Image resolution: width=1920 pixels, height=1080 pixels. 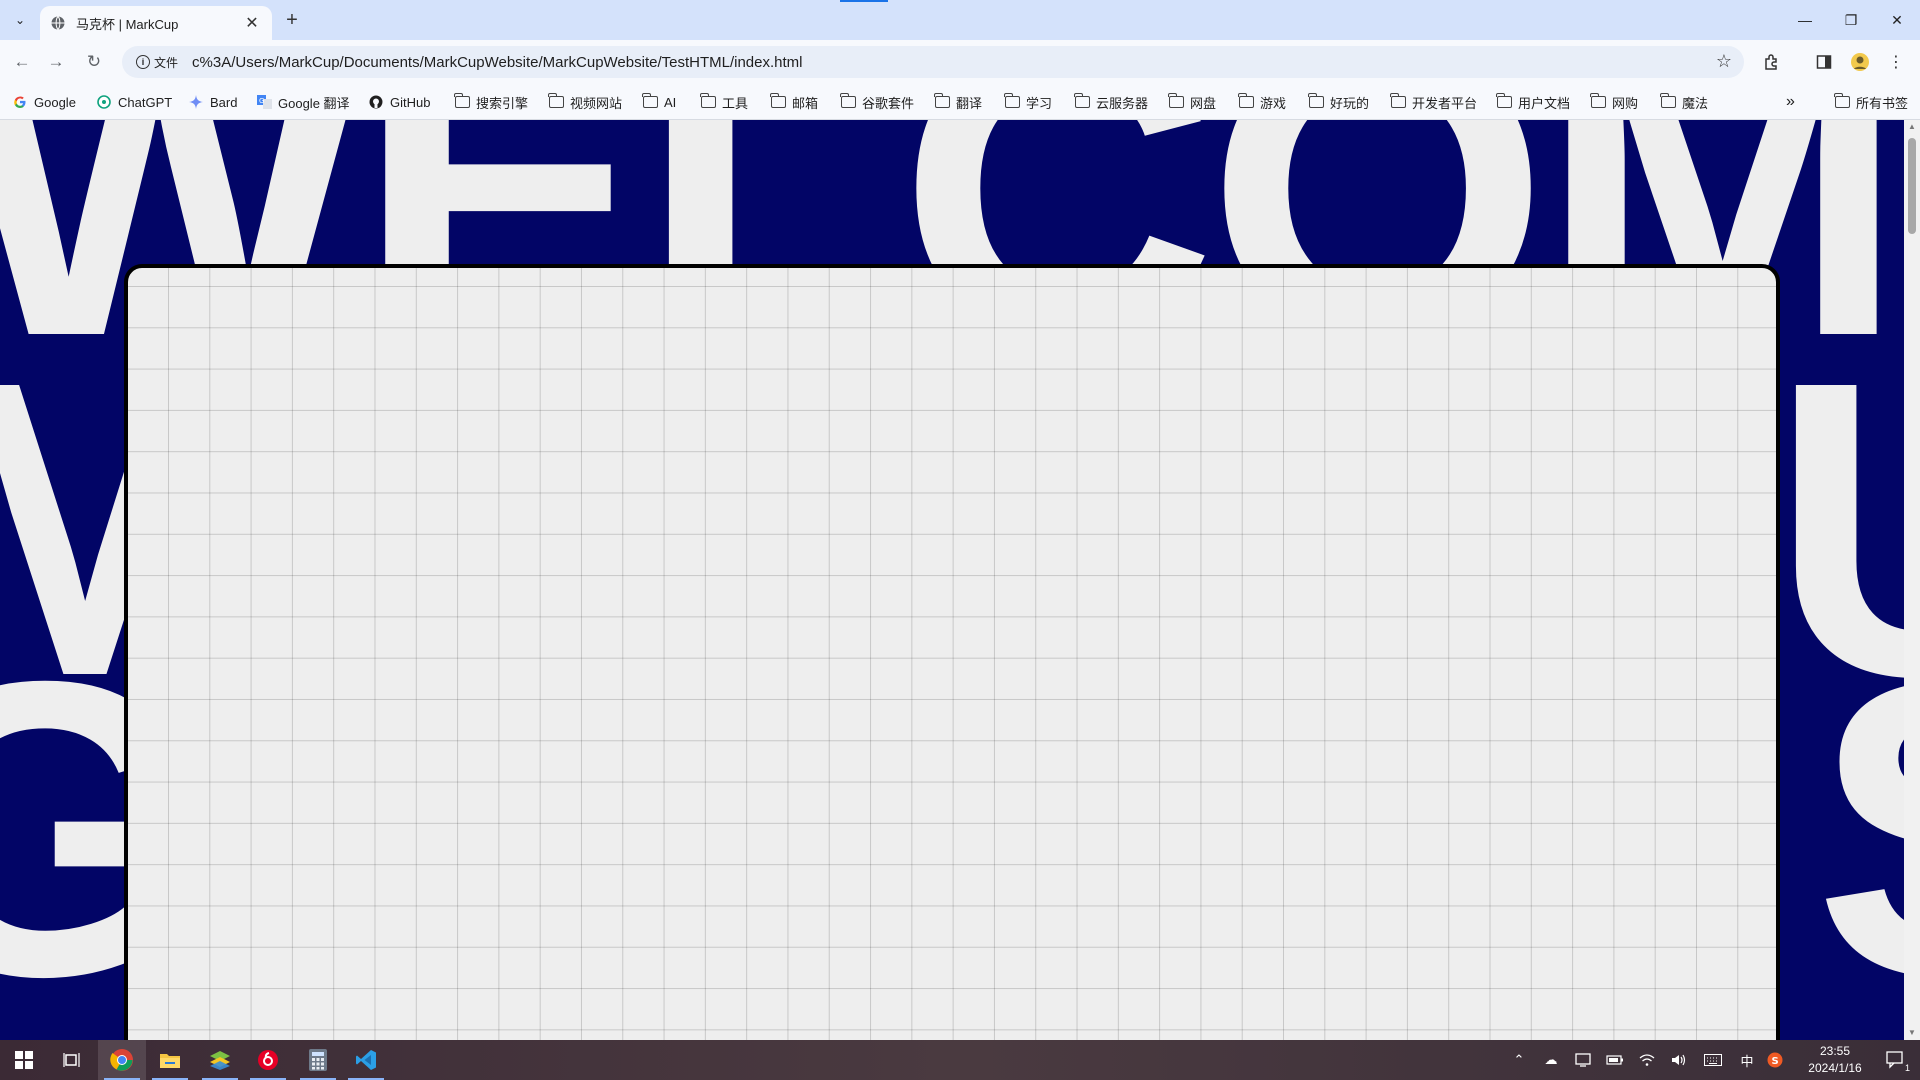 I want to click on bard-icon, so click(x=196, y=102).